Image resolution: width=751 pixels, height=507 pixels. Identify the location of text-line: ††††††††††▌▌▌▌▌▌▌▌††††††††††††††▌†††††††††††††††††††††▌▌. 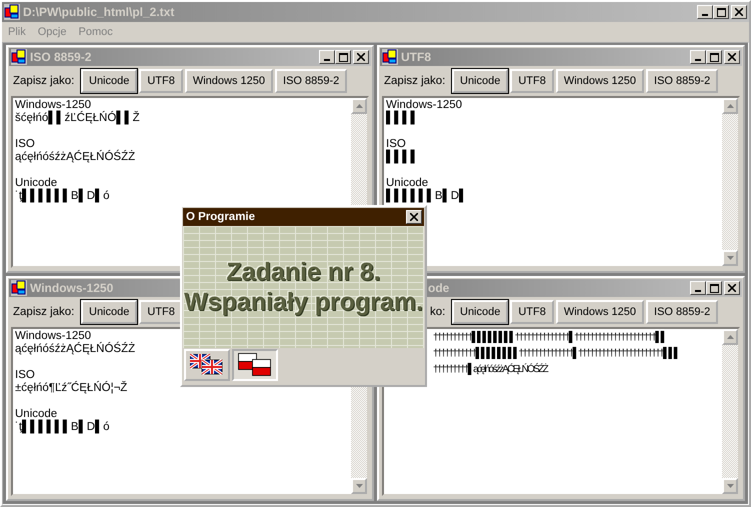
(550, 337).